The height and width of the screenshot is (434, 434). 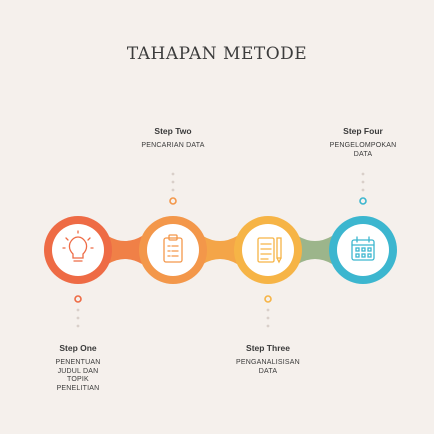 I want to click on step-three-label: Step Three PENGANALISISAN DATA, so click(x=268, y=359).